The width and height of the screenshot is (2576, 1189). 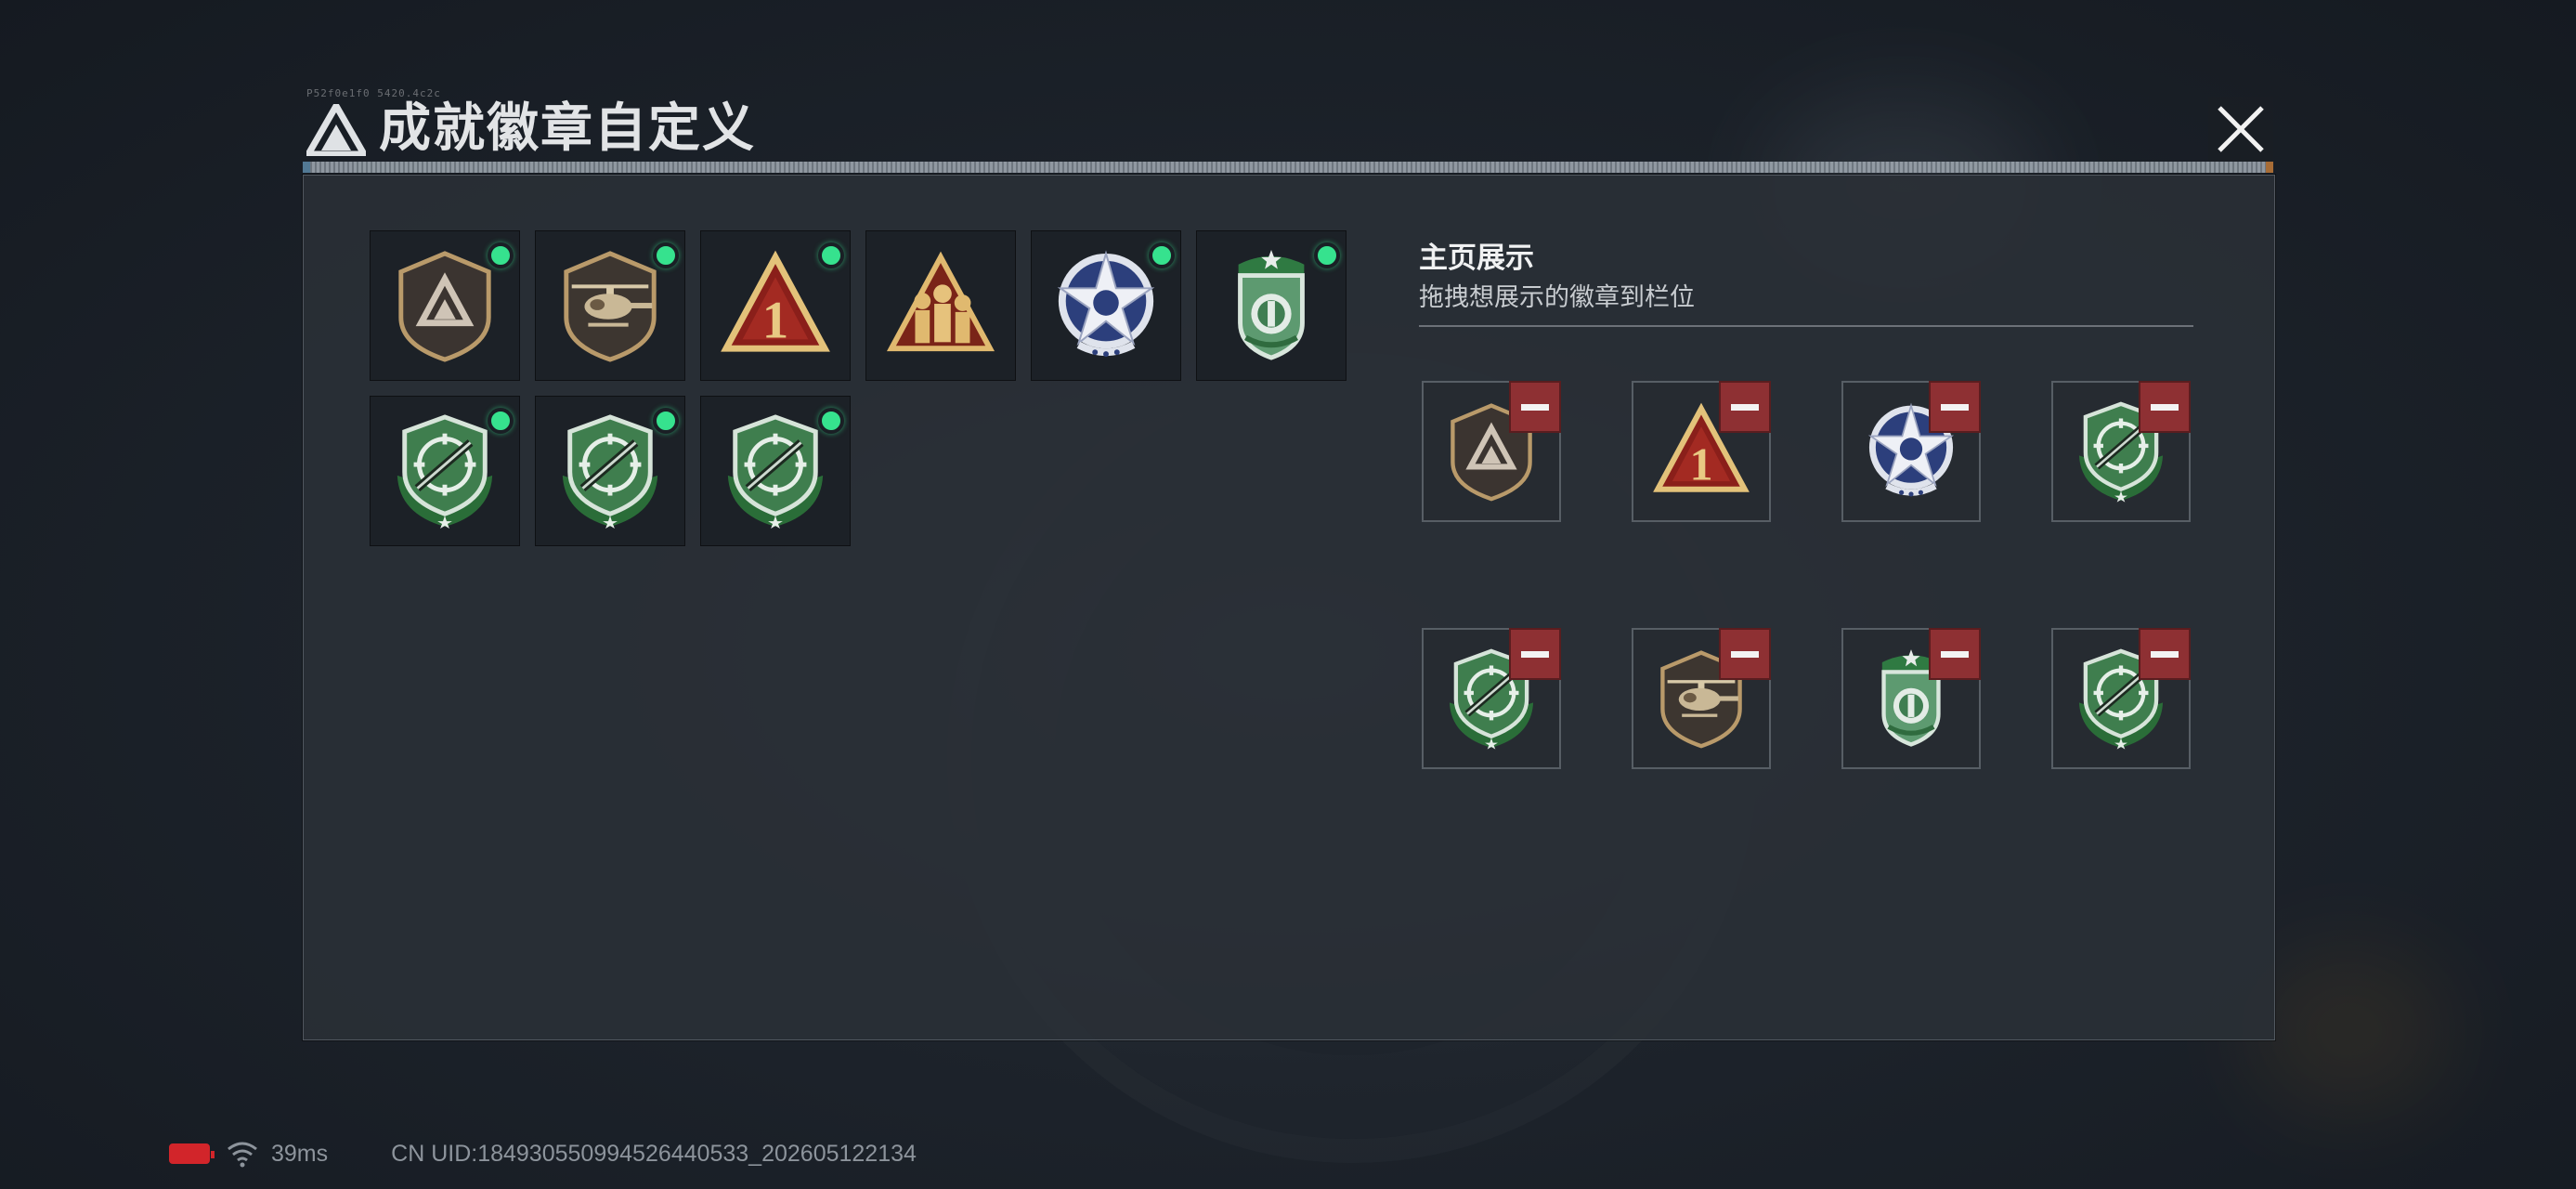 What do you see at coordinates (300, 1153) in the screenshot?
I see `ping-text: 39ms` at bounding box center [300, 1153].